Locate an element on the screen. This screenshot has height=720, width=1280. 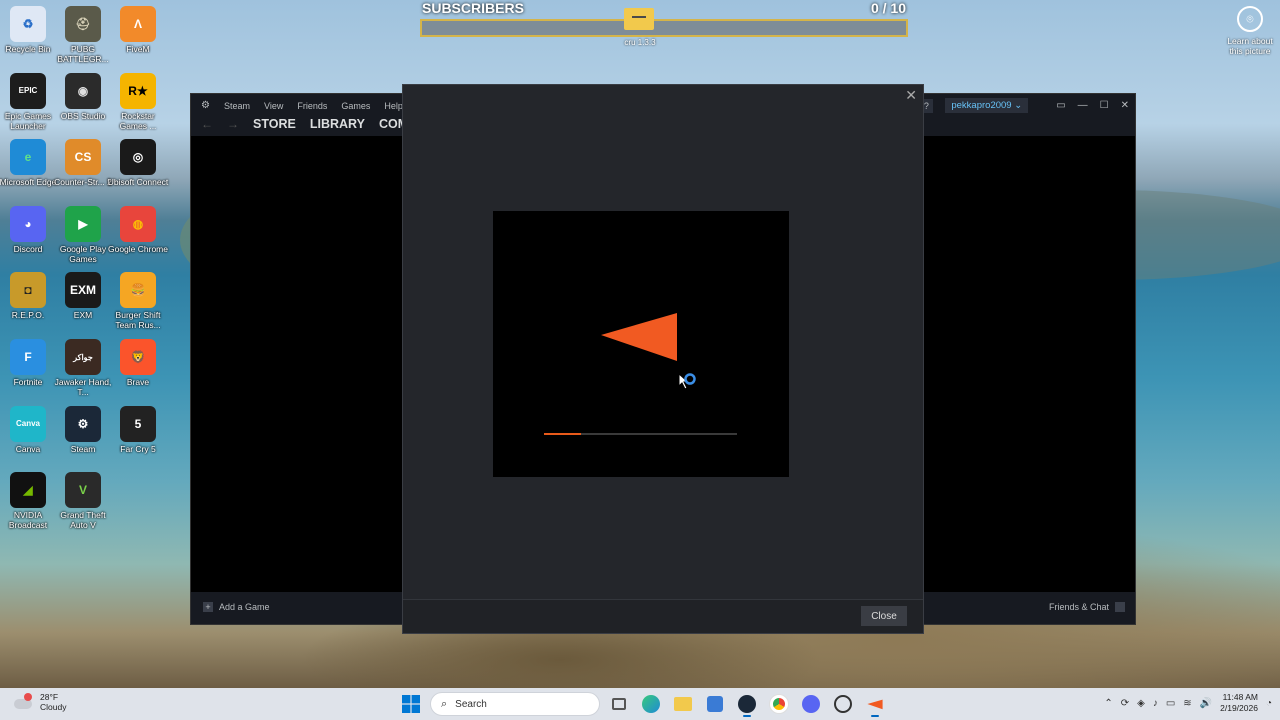
desktop-icon-label: EXM is located at coordinates (83, 315).